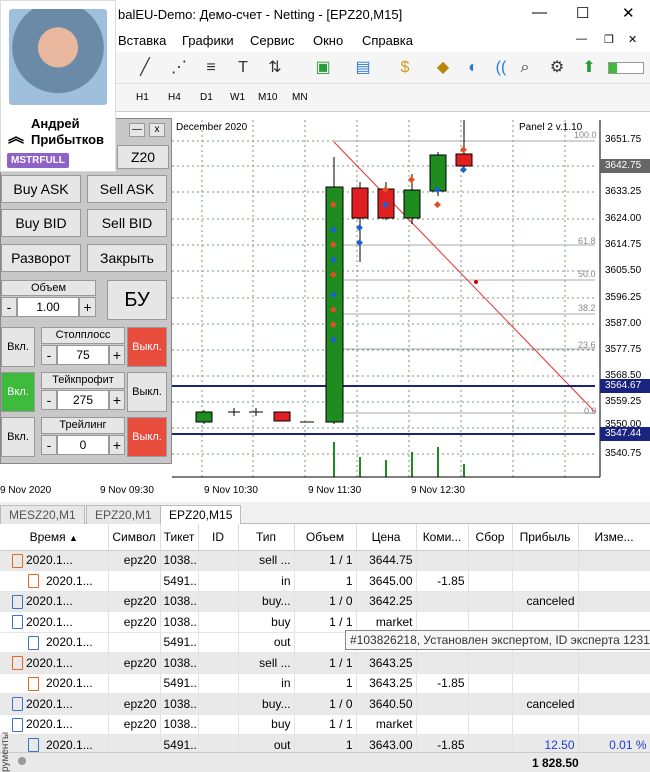  What do you see at coordinates (300, 97) in the screenshot?
I see `timeframe-mn: MN` at bounding box center [300, 97].